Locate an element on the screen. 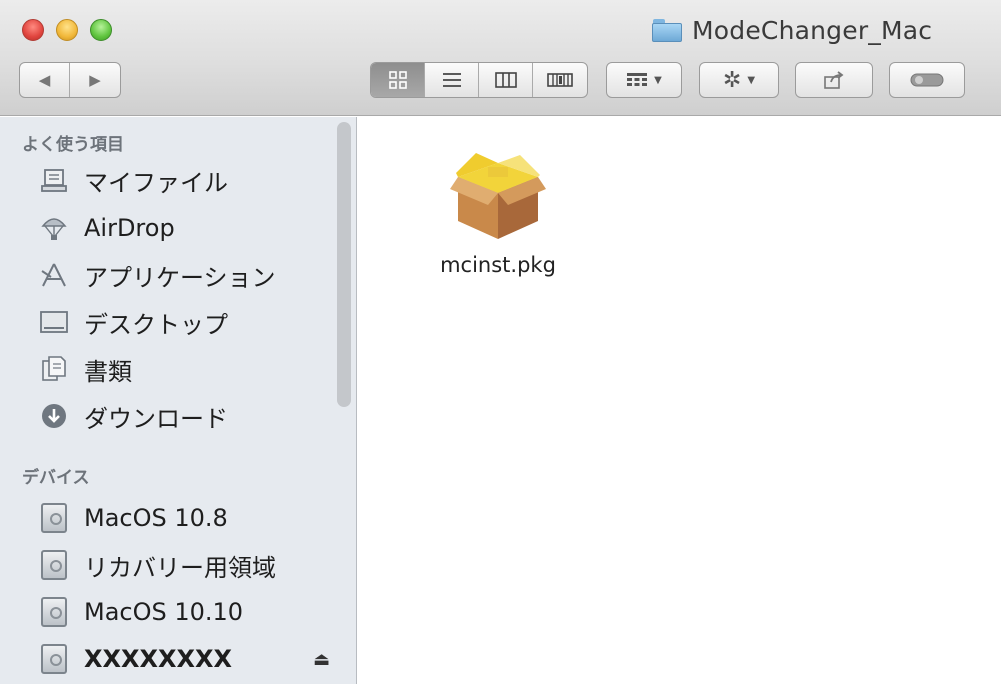 Image resolution: width=1001 pixels, height=684 pixels. back-arrow-icon: ◀ is located at coordinates (44, 80).